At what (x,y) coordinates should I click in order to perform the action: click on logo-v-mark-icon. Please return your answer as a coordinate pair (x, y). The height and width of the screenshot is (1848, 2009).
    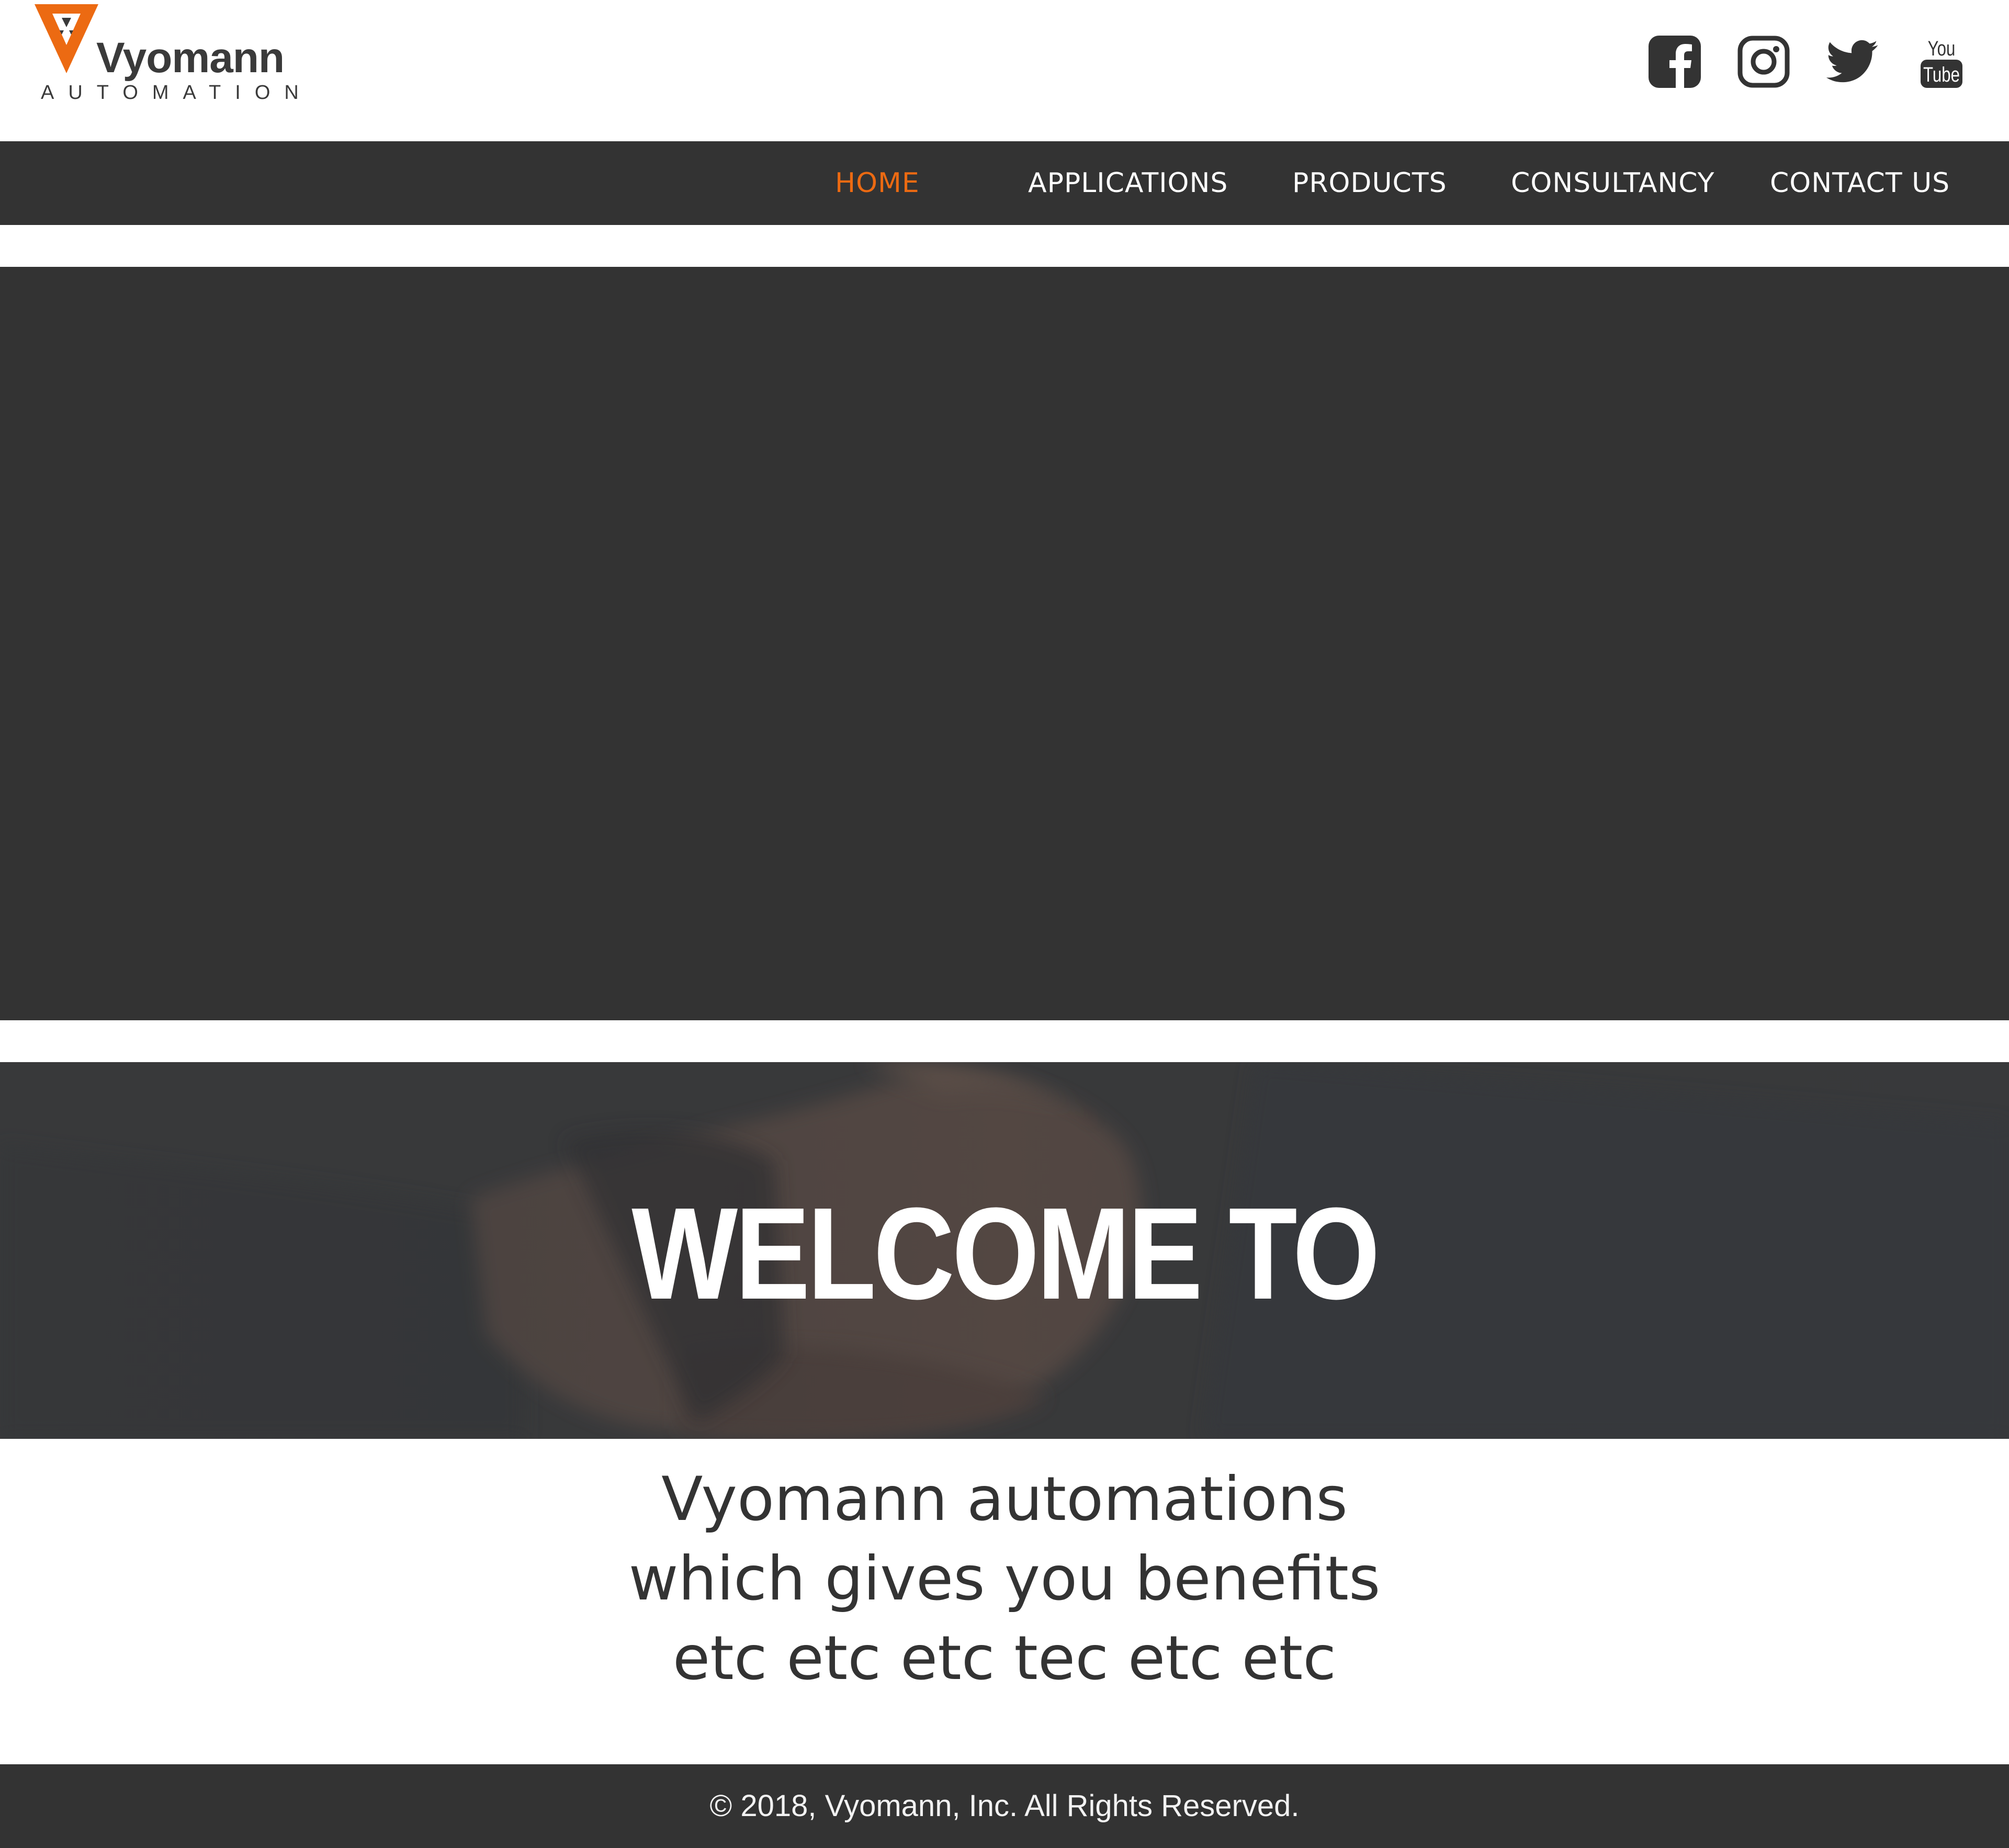
    Looking at the image, I should click on (66, 38).